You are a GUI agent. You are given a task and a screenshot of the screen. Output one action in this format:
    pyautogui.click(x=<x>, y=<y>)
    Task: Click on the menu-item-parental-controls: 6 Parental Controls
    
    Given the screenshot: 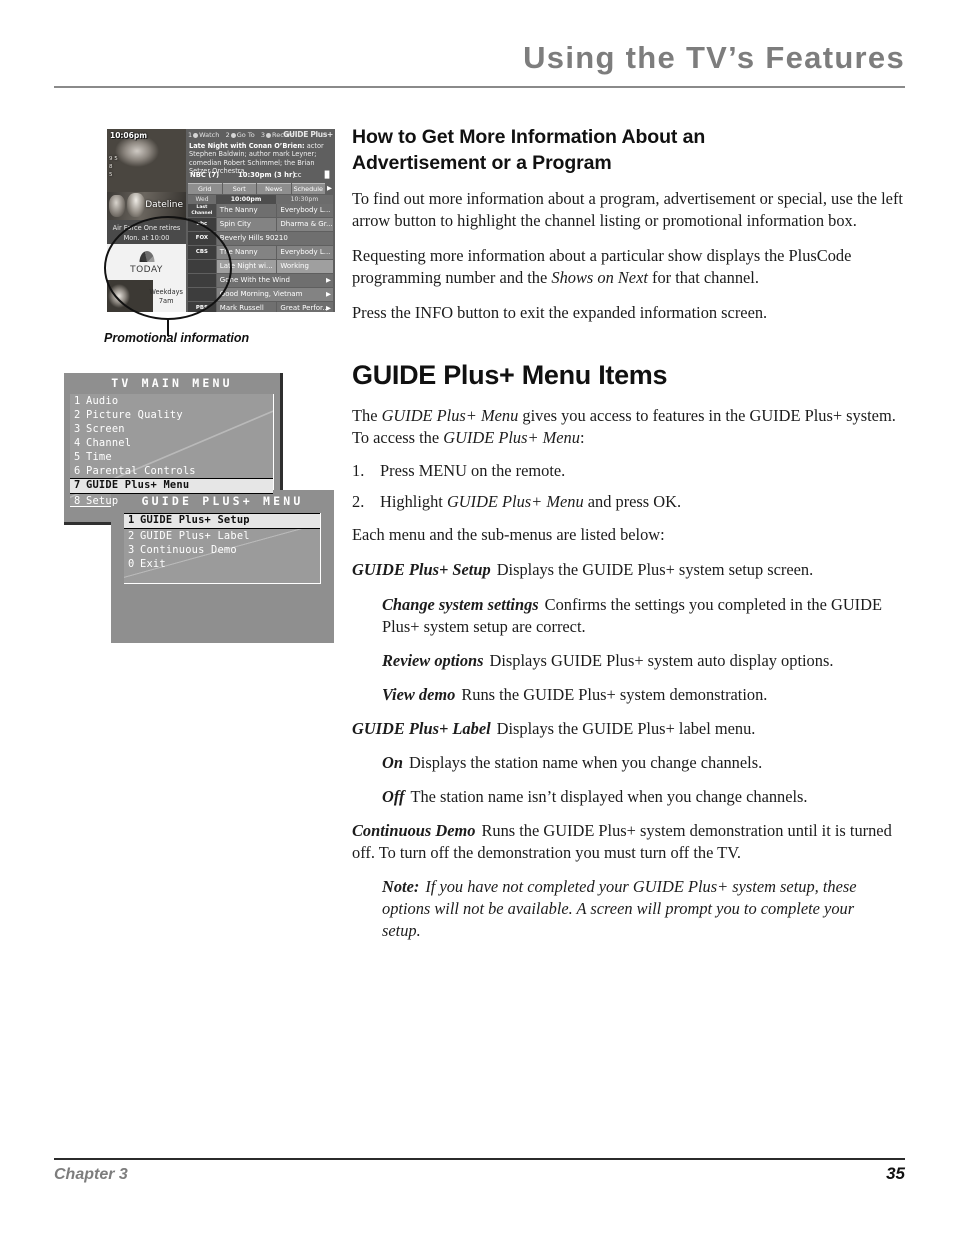 What is the action you would take?
    pyautogui.click(x=171, y=471)
    